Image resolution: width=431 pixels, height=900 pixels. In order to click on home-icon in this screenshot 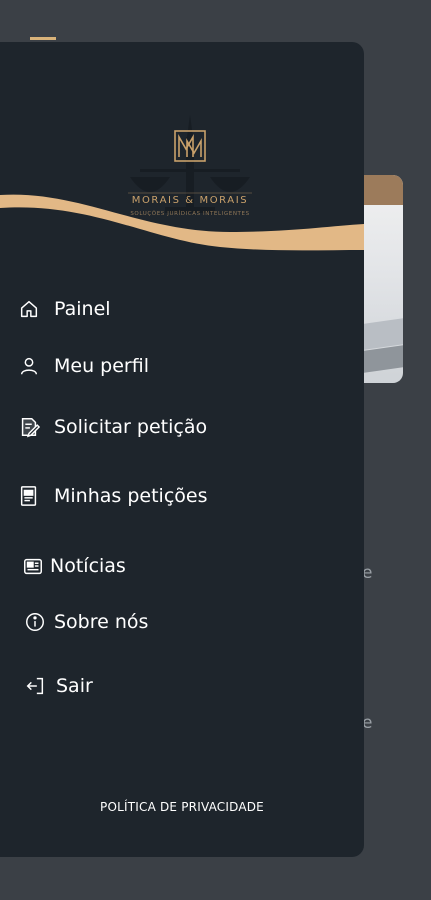, I will do `click(29, 309)`.